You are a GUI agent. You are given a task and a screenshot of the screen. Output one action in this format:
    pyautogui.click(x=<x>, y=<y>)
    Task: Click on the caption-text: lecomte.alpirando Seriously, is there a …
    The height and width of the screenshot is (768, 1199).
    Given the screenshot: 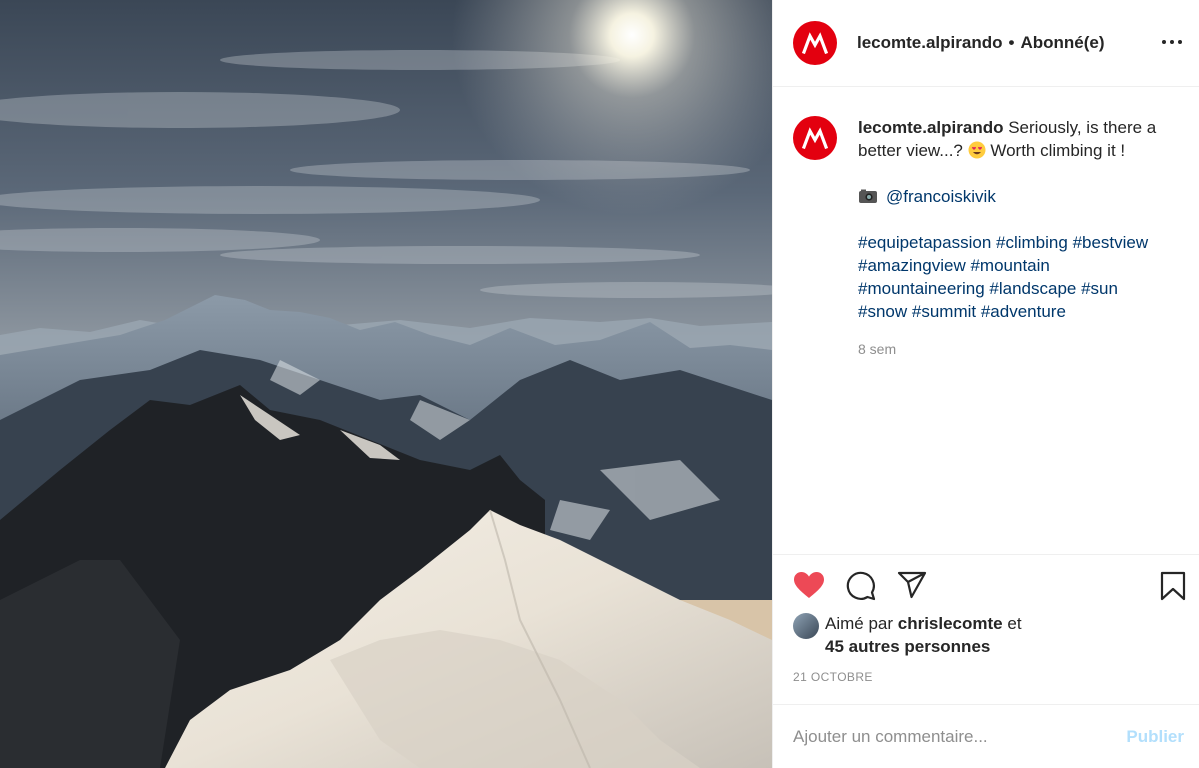 What is the action you would take?
    pyautogui.click(x=1023, y=238)
    